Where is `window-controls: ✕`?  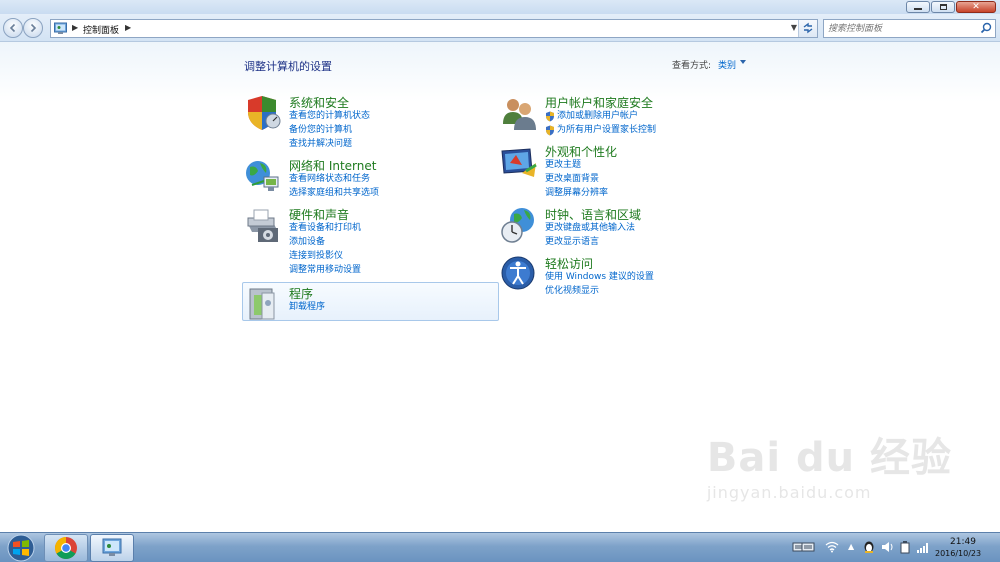 window-controls: ✕ is located at coordinates (951, 7).